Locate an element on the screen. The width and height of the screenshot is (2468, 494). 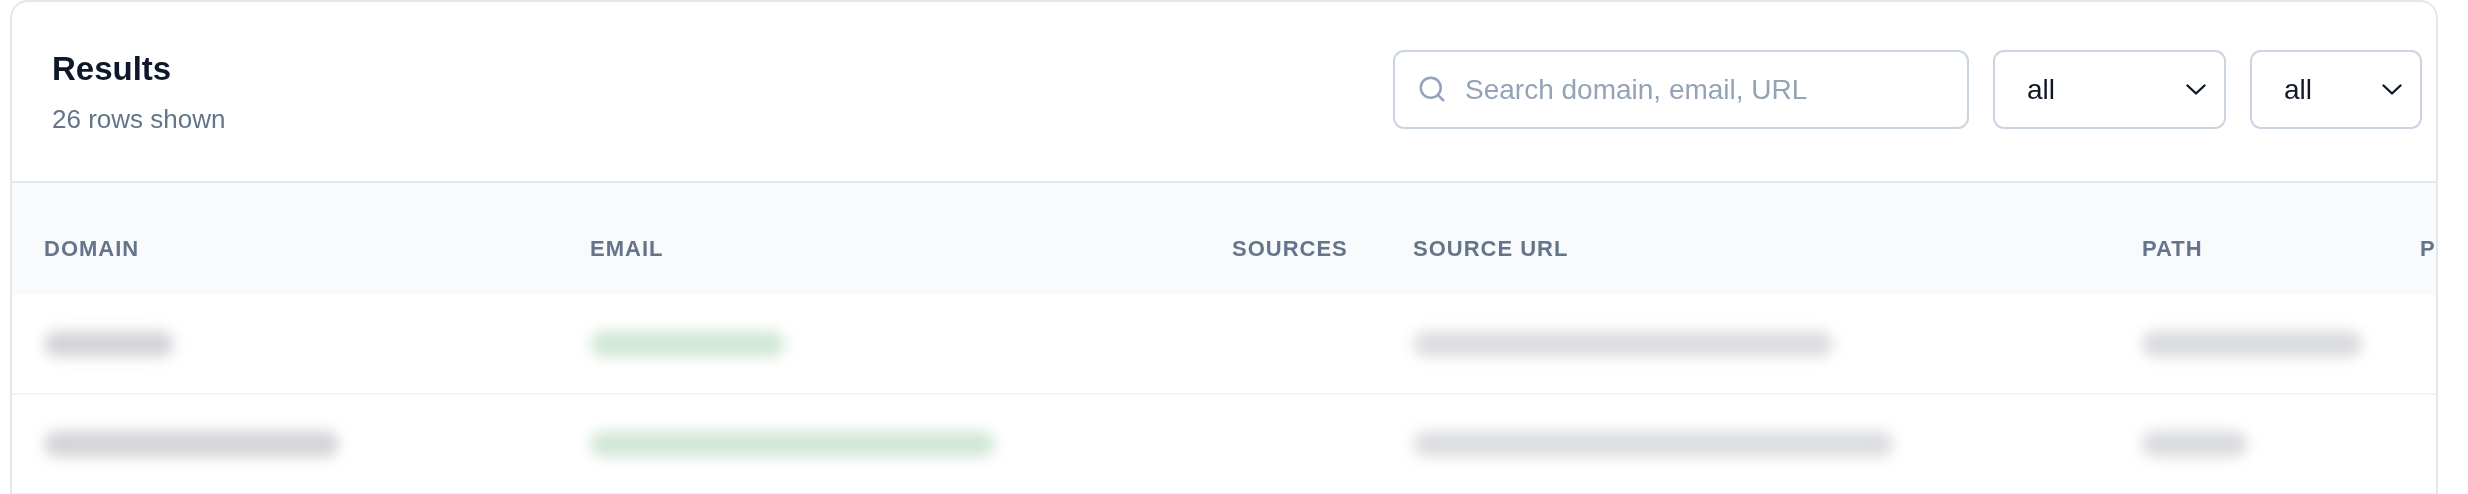
column-header: P is located at coordinates (2427, 249).